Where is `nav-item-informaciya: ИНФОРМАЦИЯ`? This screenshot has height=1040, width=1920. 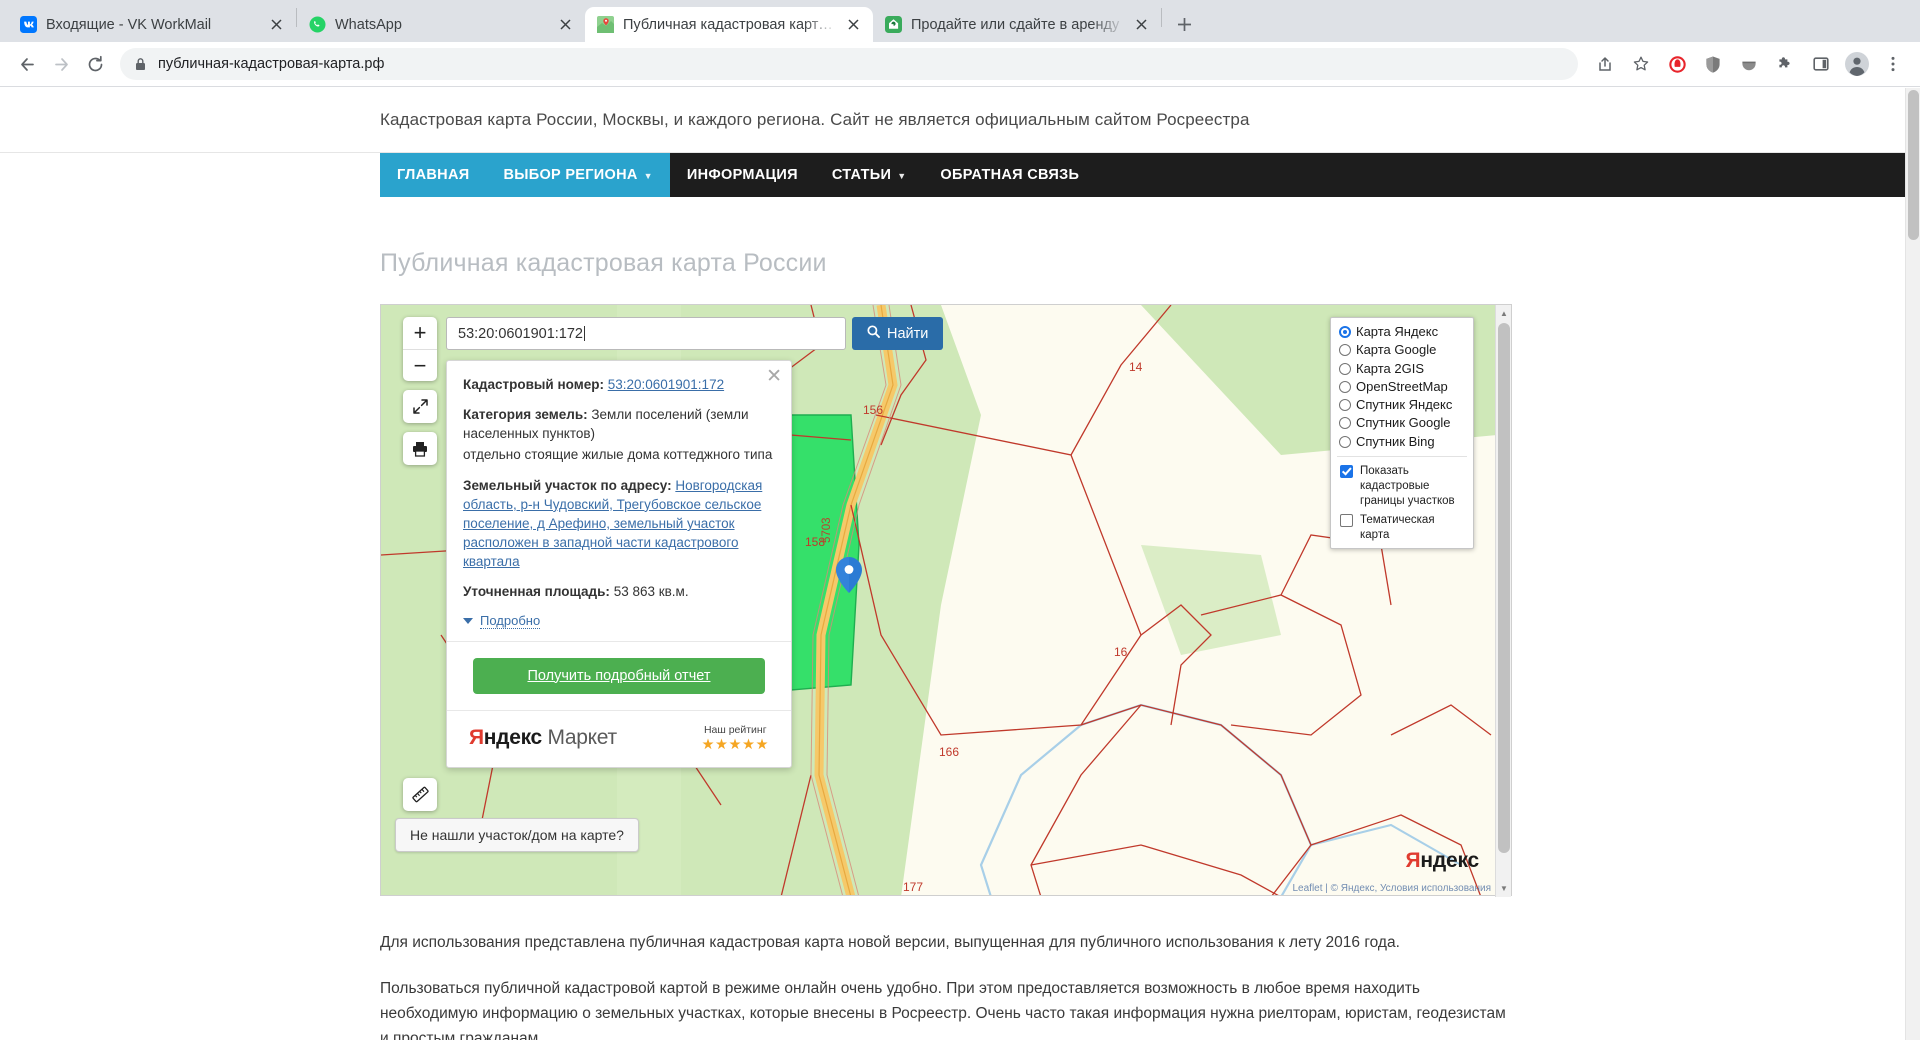
nav-item-informaciya: ИНФОРМАЦИЯ is located at coordinates (742, 175).